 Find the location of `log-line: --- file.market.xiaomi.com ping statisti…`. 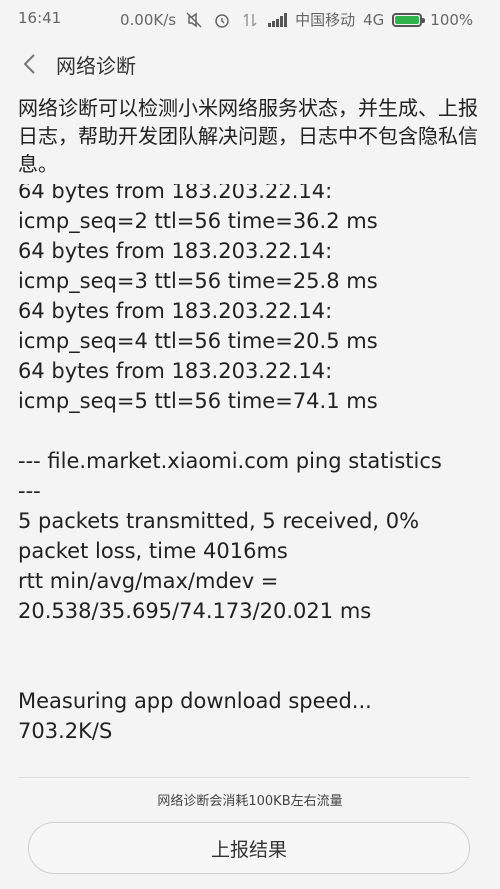

log-line: --- file.market.xiaomi.com ping statisti… is located at coordinates (230, 461).